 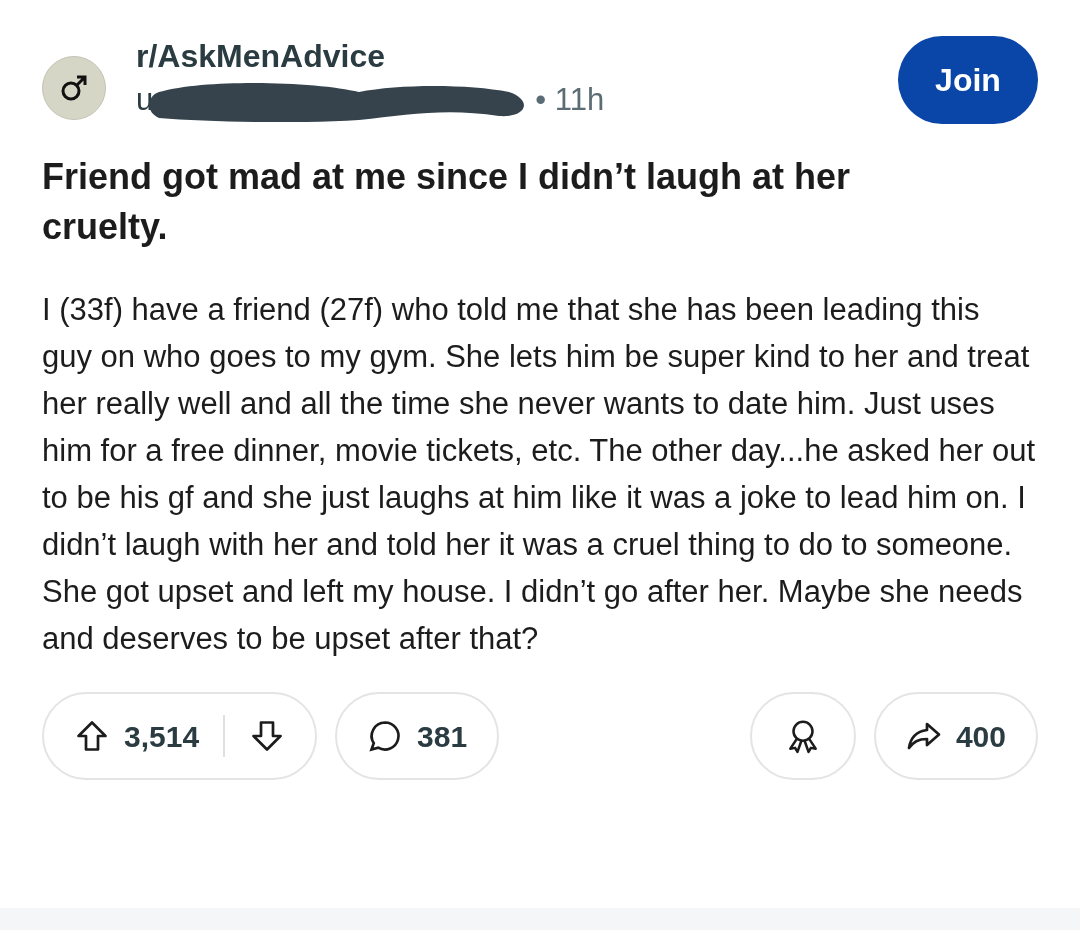 I want to click on comments-button: 381, so click(x=417, y=736).